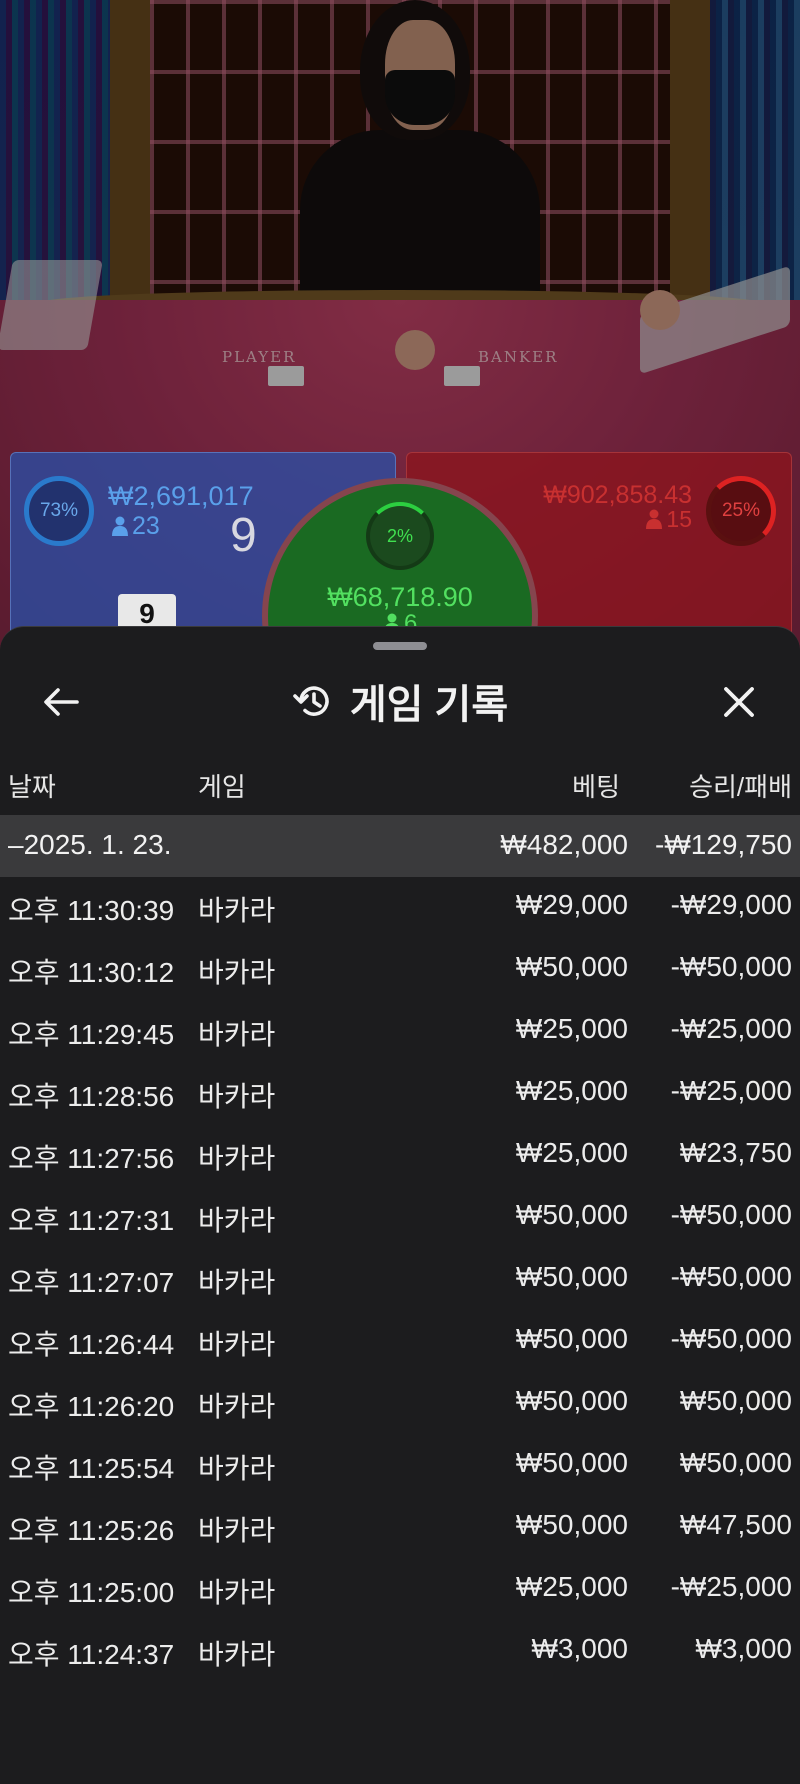 This screenshot has height=1784, width=800. I want to click on player-bettors-count: 23, so click(146, 526).